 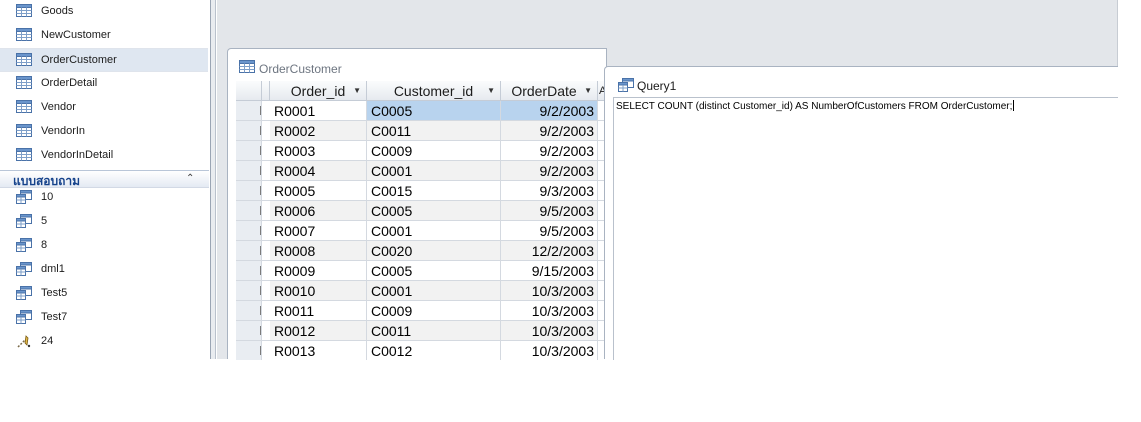 What do you see at coordinates (549, 251) in the screenshot?
I see `cell-order-date: 12/2/2003` at bounding box center [549, 251].